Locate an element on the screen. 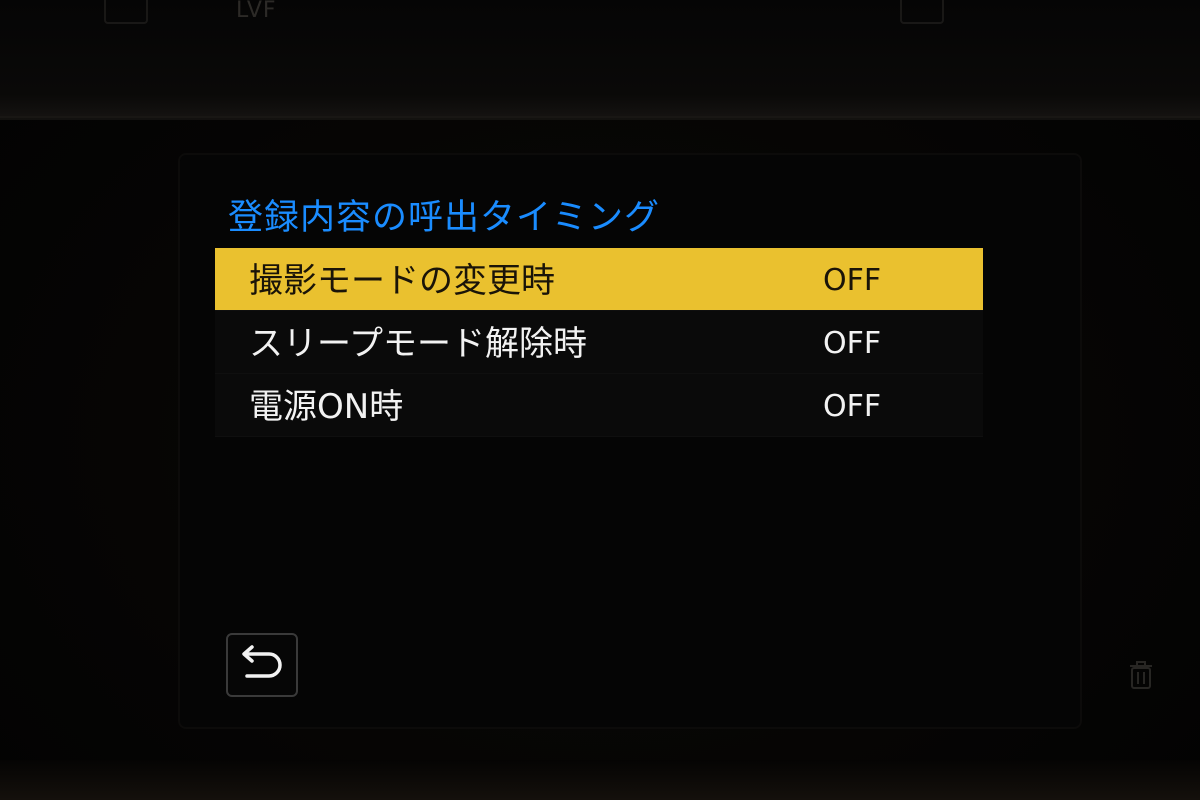 Image resolution: width=1200 pixels, height=800 pixels. menu-item-label: スリープモード解除時 is located at coordinates (418, 344).